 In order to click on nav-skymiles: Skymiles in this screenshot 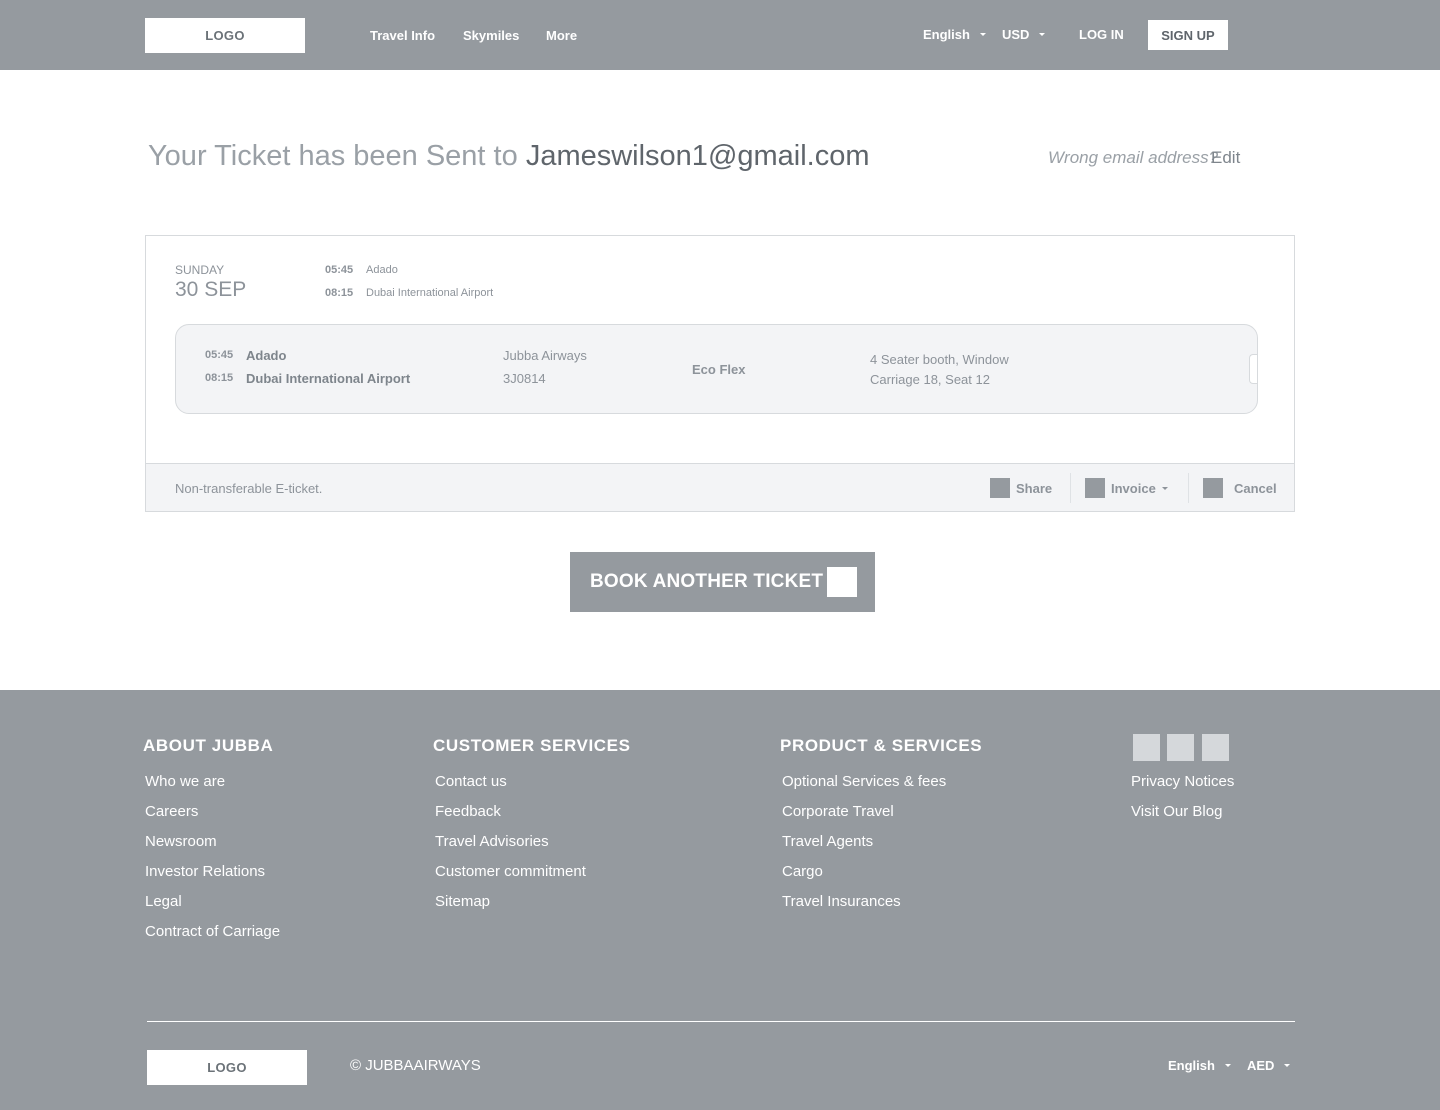, I will do `click(491, 35)`.